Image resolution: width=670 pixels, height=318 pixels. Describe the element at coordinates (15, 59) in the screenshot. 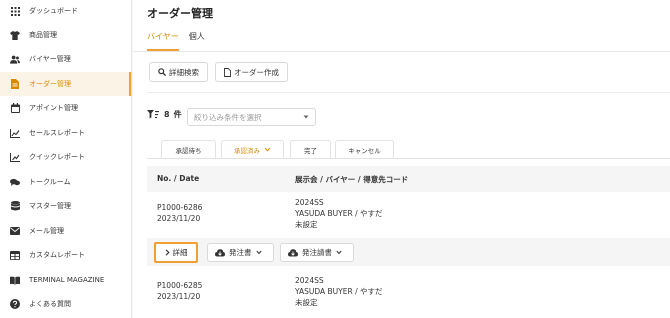

I see `users-icon` at that location.